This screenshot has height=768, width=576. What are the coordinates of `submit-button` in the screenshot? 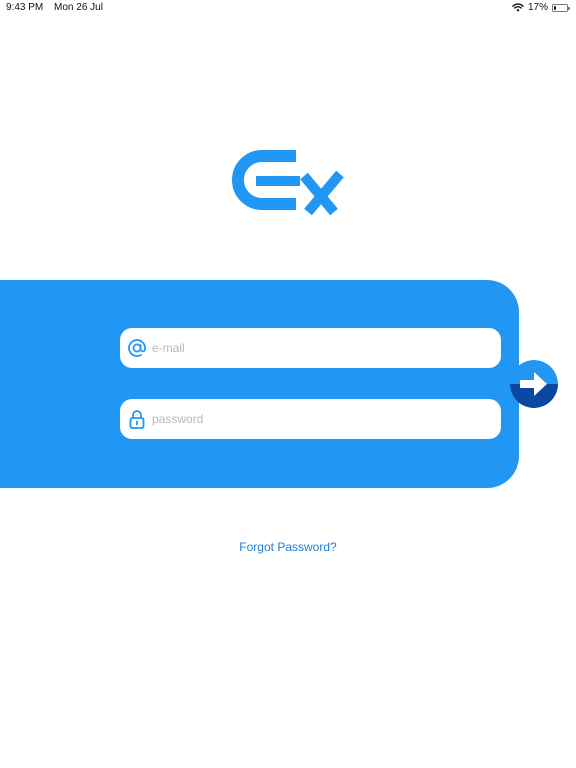 It's located at (534, 384).